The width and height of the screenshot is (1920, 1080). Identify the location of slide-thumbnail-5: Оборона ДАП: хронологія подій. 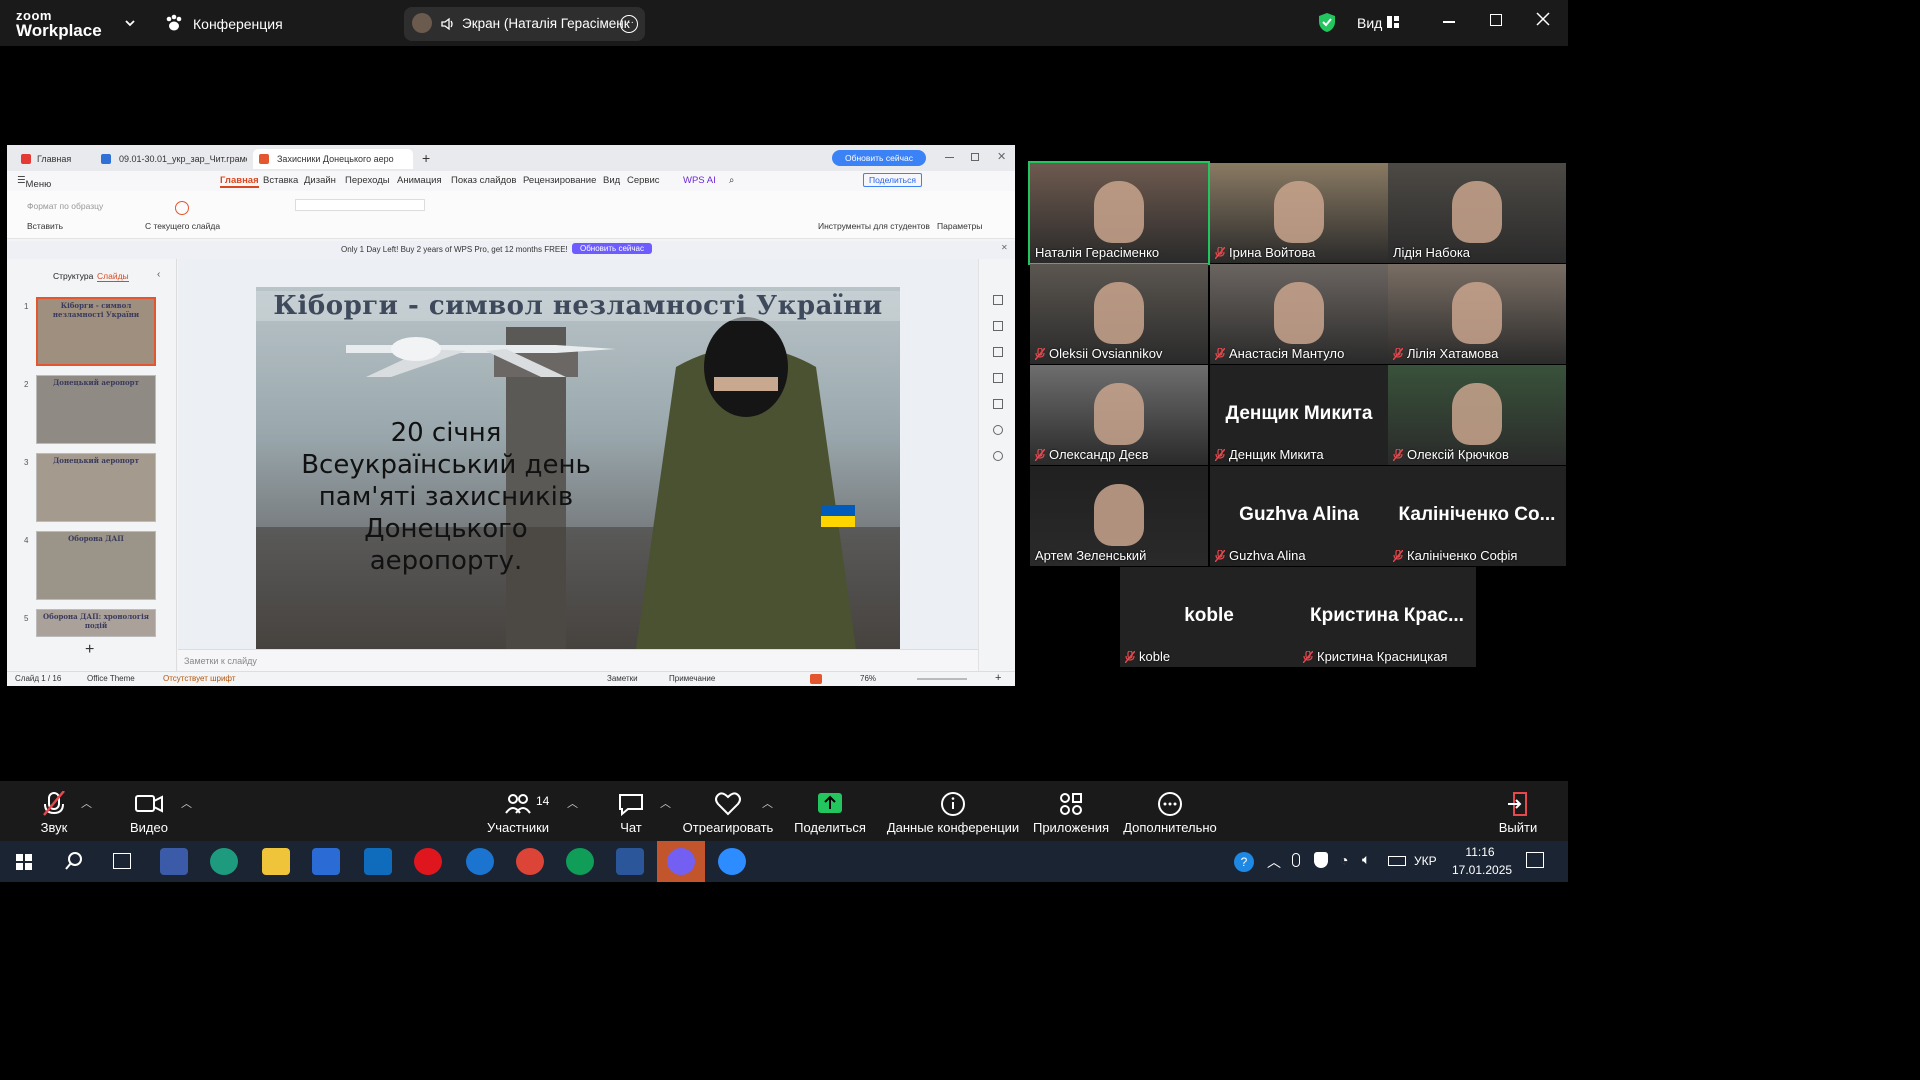
(96, 623).